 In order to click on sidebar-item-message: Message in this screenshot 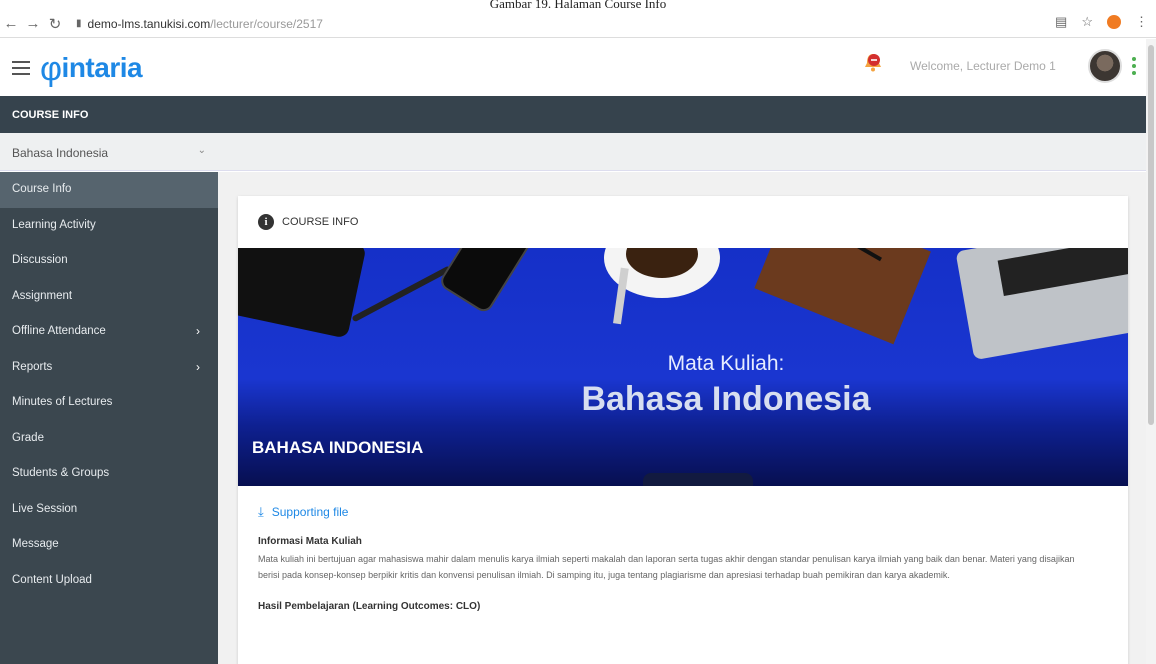, I will do `click(109, 545)`.